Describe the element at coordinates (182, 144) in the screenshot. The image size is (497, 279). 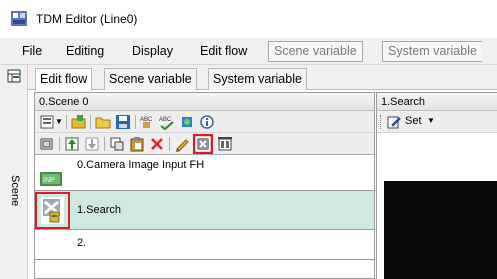
I see `edit-icon` at that location.